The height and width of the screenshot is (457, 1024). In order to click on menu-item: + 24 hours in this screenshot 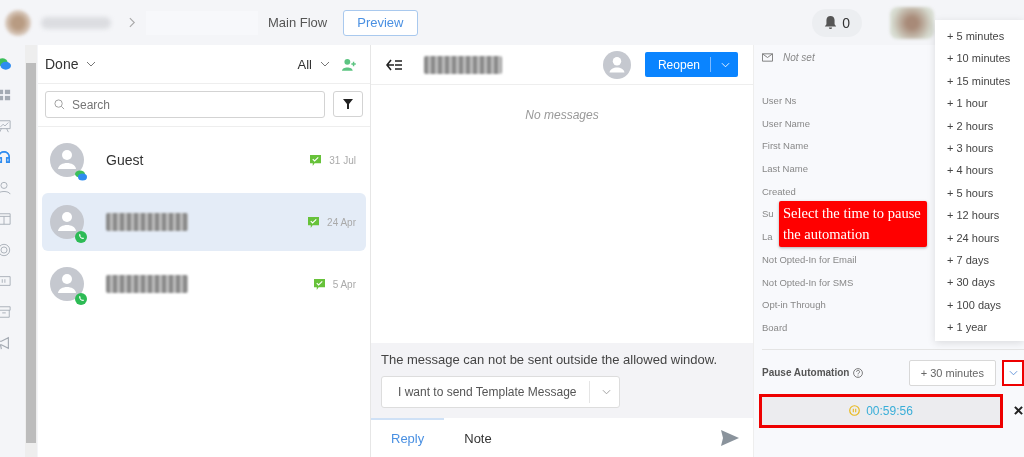, I will do `click(979, 237)`.